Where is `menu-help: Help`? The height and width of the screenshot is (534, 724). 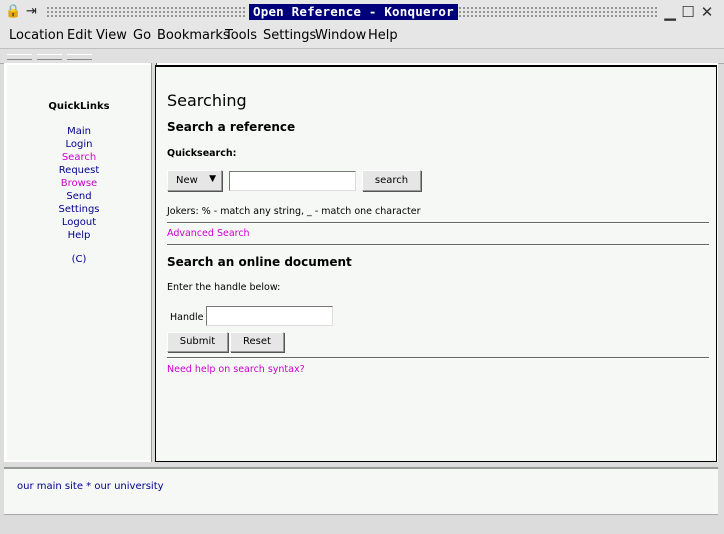 menu-help: Help is located at coordinates (383, 36).